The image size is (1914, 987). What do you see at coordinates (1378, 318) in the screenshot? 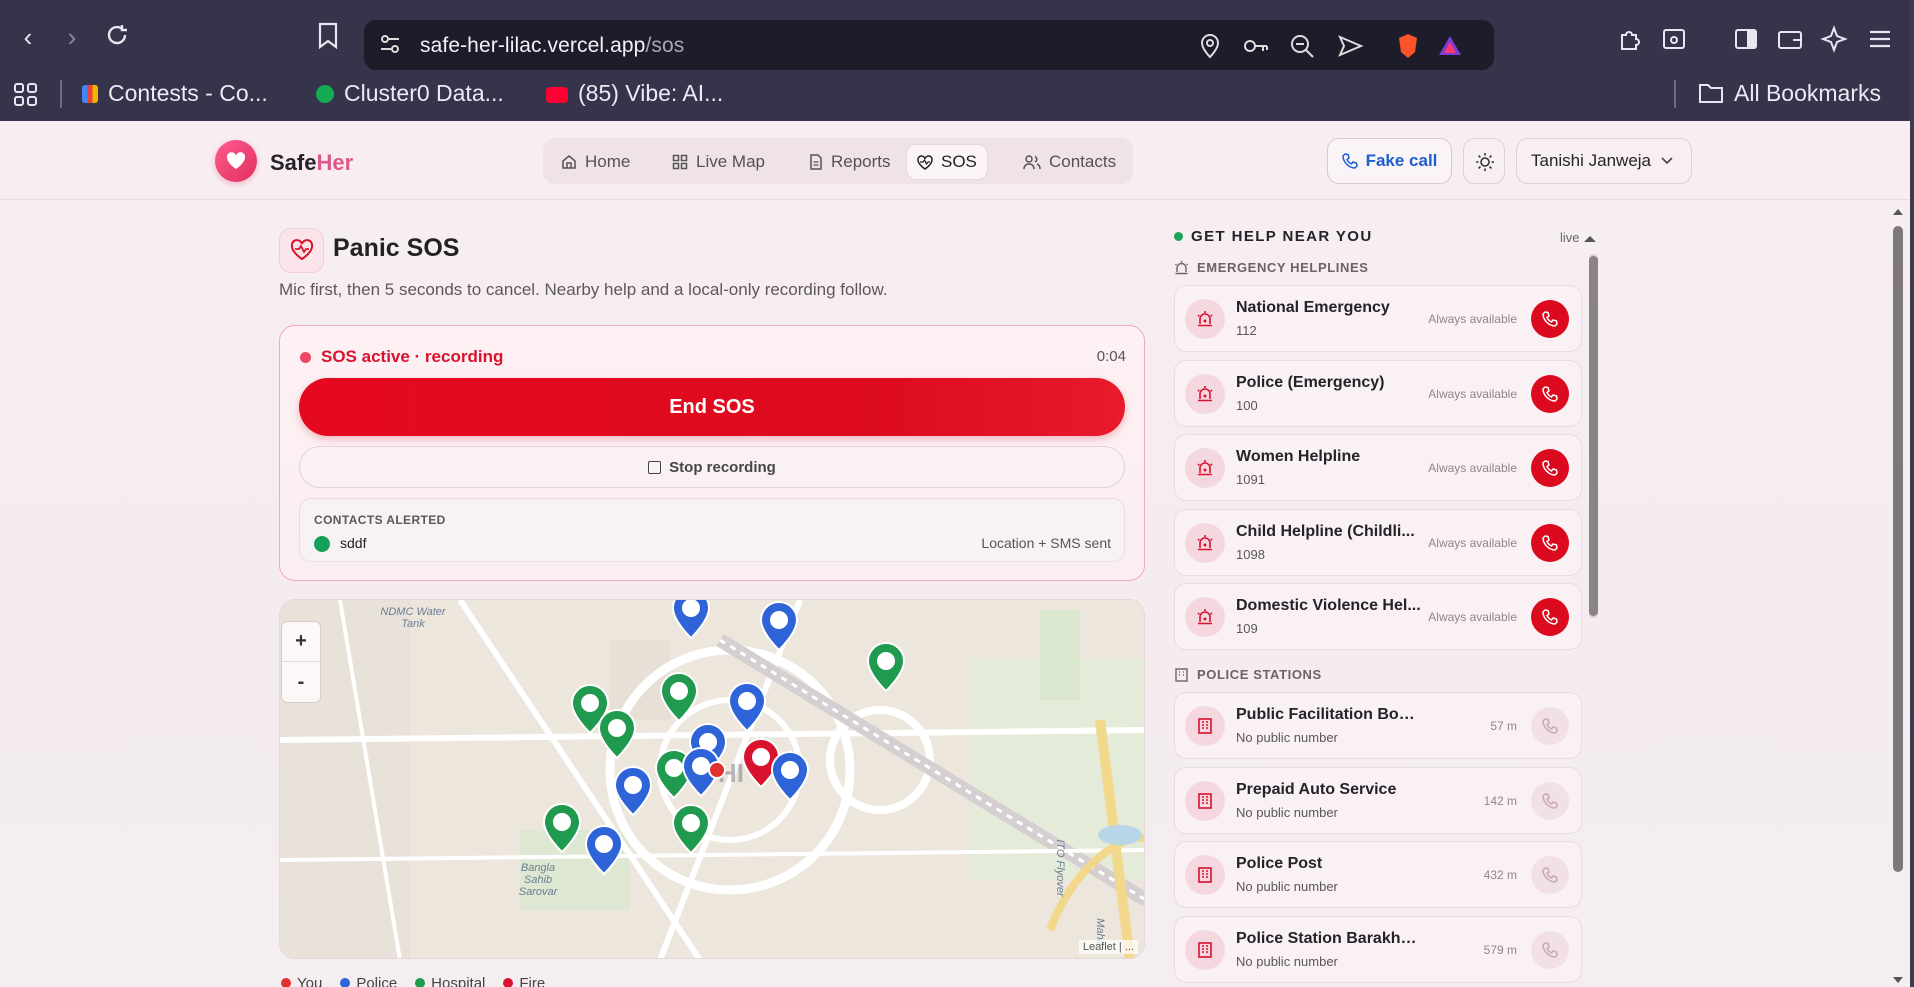
I see `helpline-item: National Emergency 112 Always available` at bounding box center [1378, 318].